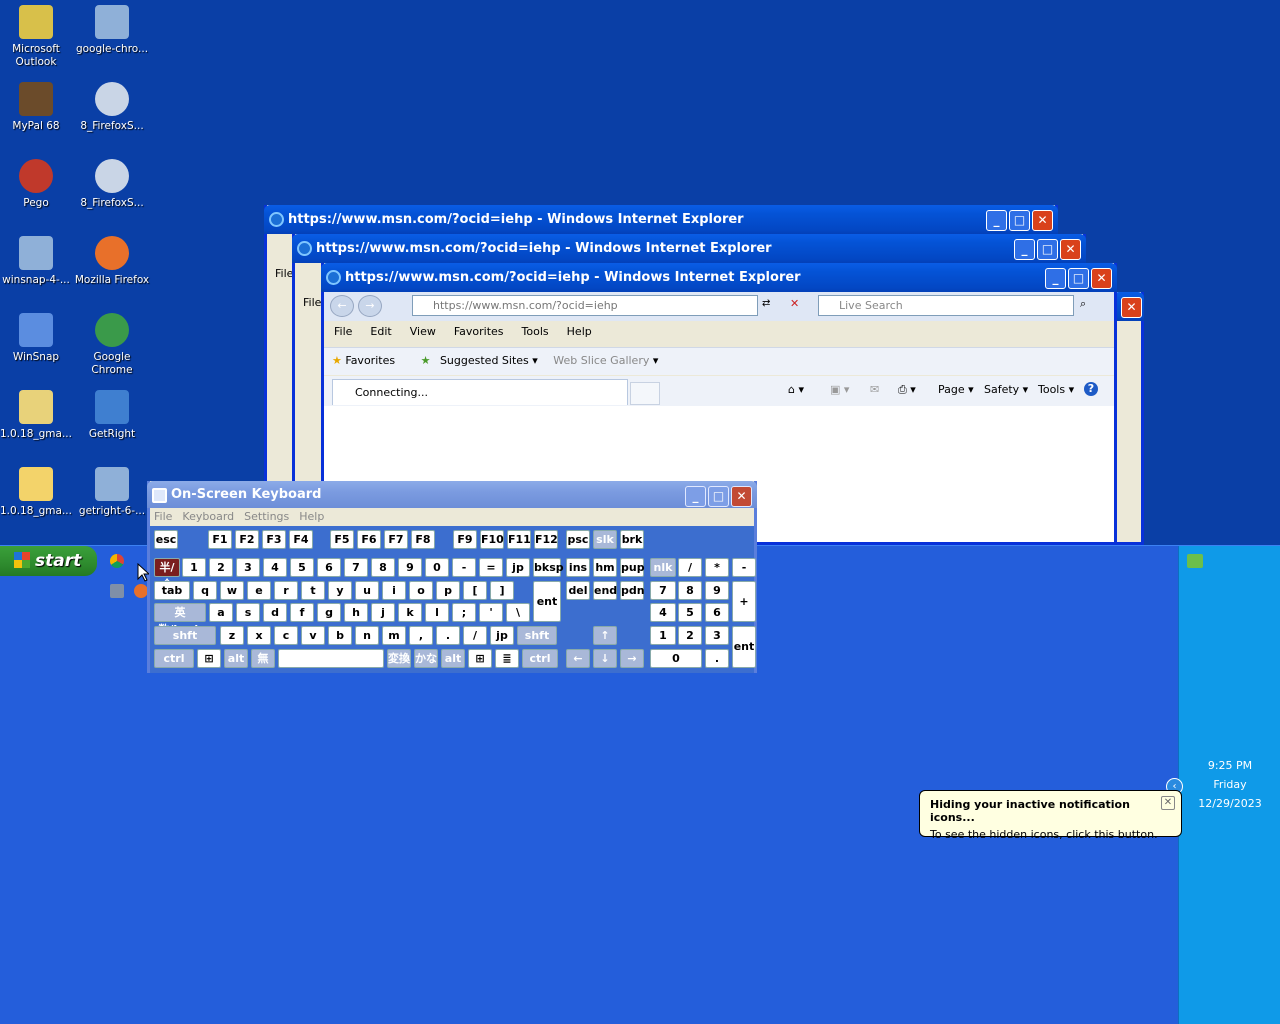  Describe the element at coordinates (313, 590) in the screenshot. I see `key: t` at that location.